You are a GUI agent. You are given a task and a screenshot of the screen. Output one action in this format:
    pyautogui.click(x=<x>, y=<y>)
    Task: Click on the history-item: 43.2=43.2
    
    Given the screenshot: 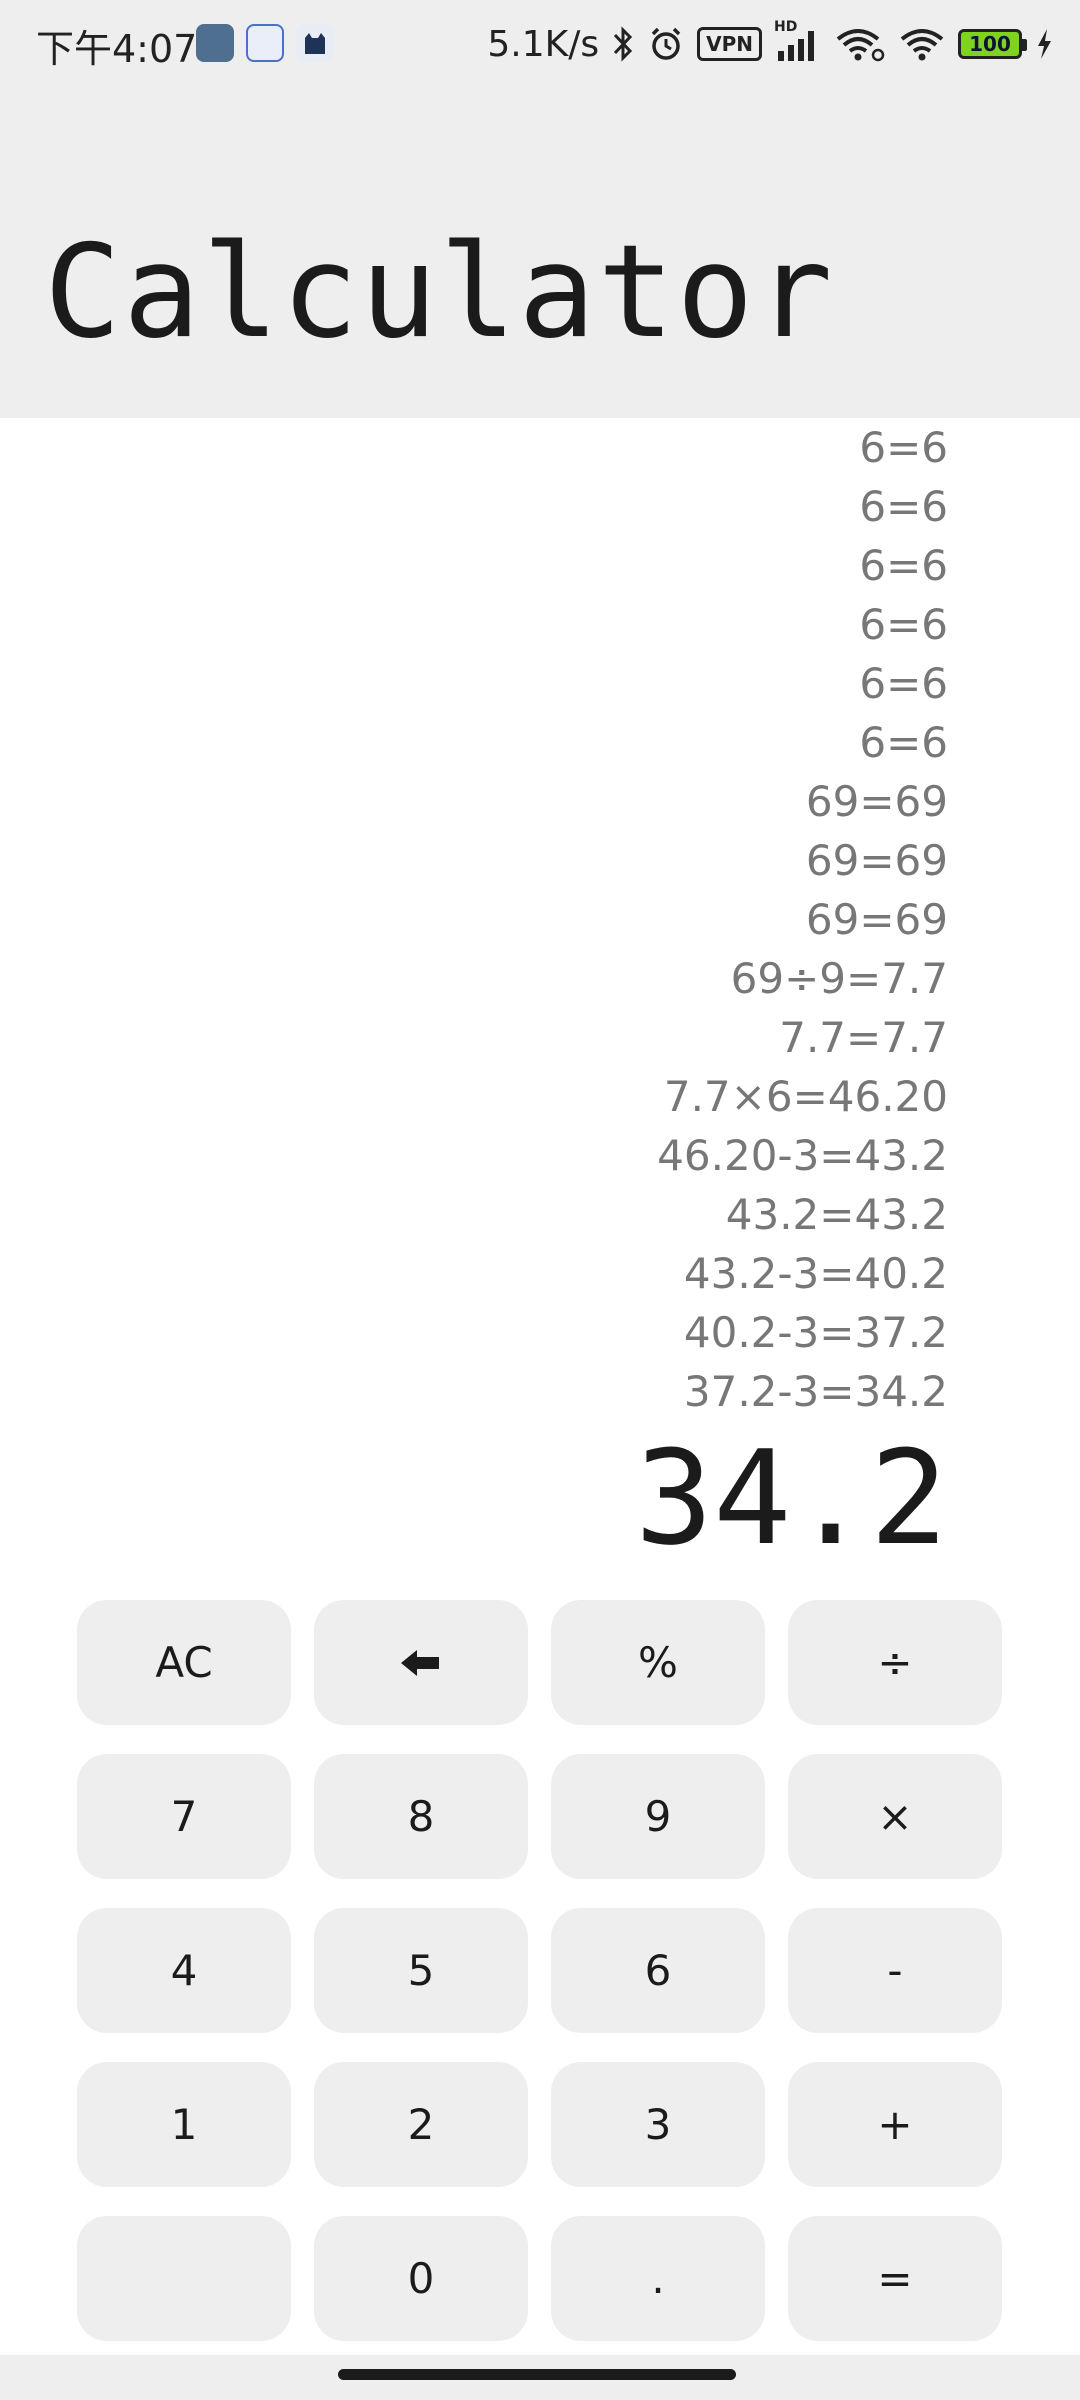 What is the action you would take?
    pyautogui.click(x=836, y=1214)
    